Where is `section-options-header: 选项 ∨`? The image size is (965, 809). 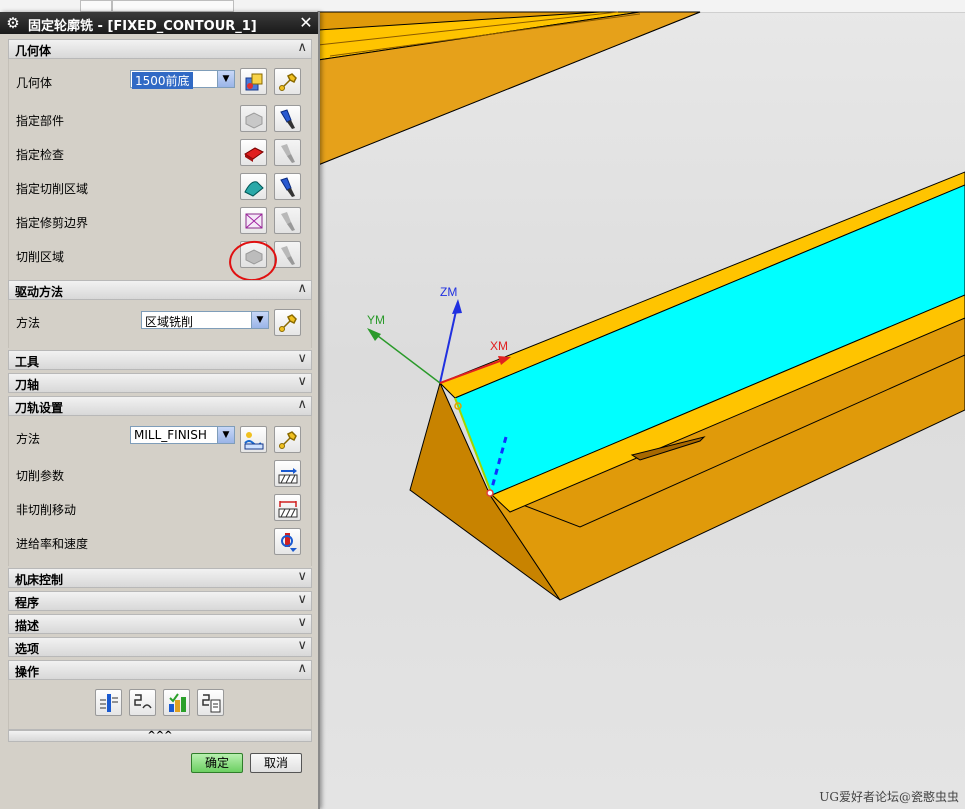 section-options-header: 选项 ∨ is located at coordinates (160, 647).